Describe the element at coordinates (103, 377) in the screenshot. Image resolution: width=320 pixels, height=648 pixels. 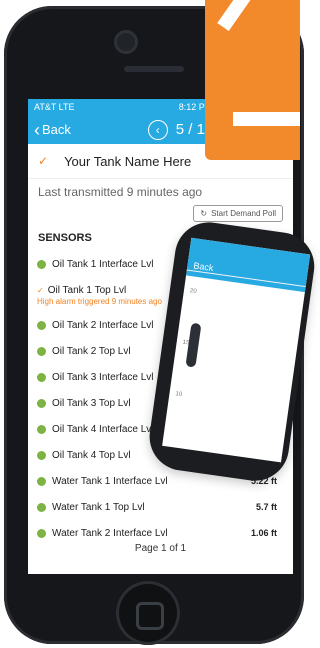
I see `sensor-label: Oil Tank 3 Interface Lvl` at that location.